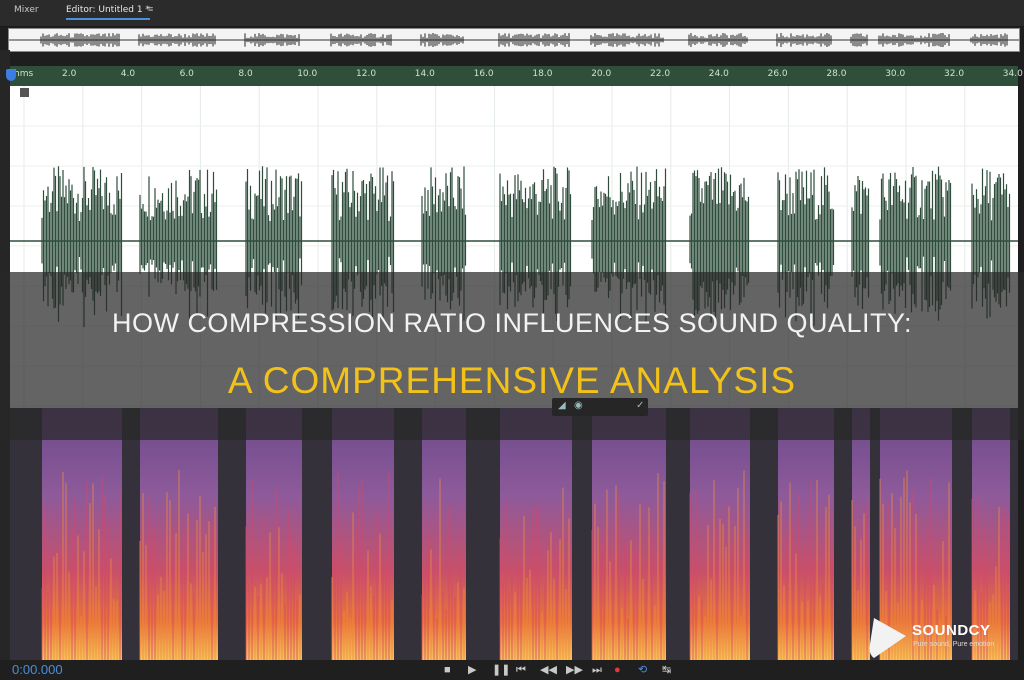  I want to click on ruler-tick-label: 8.0, so click(245, 74).